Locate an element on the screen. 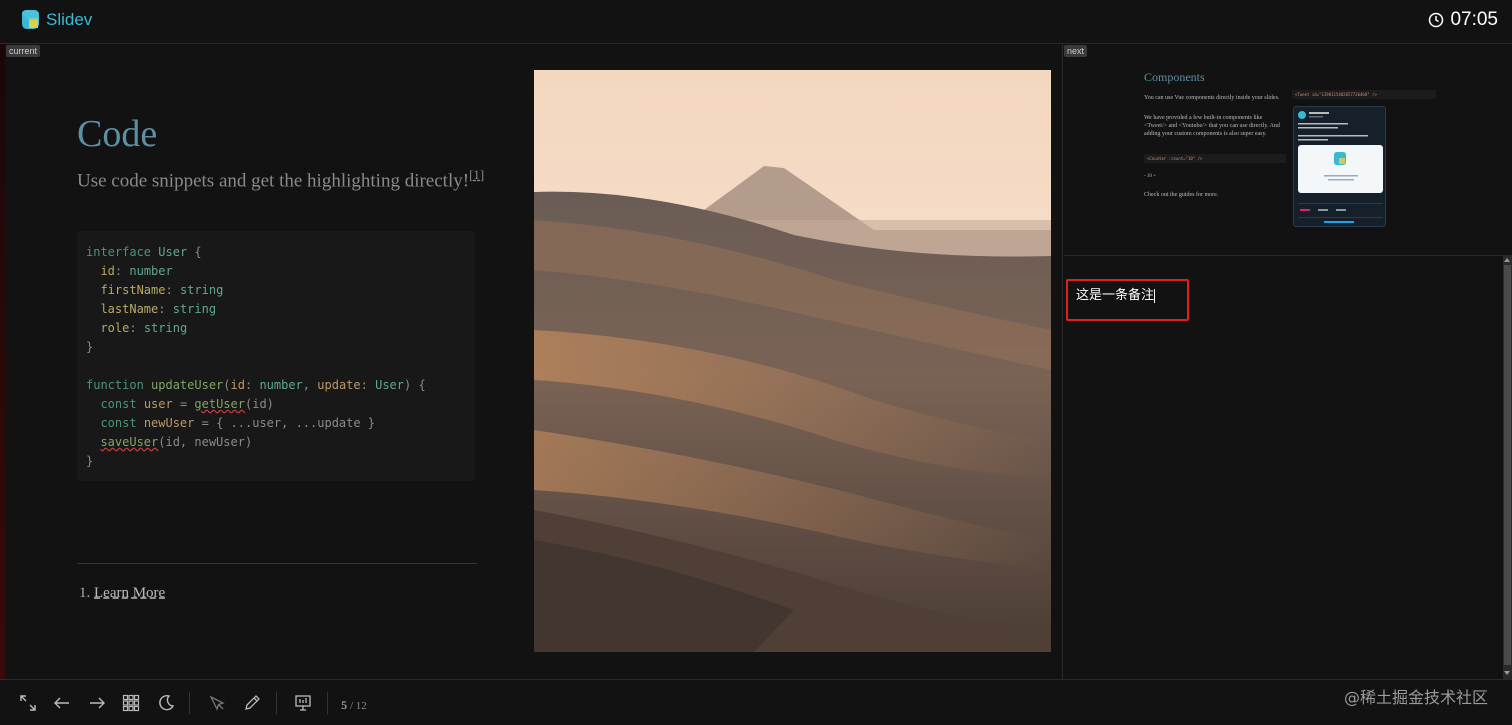 The height and width of the screenshot is (725, 1512). drawing-button is located at coordinates (252, 703).